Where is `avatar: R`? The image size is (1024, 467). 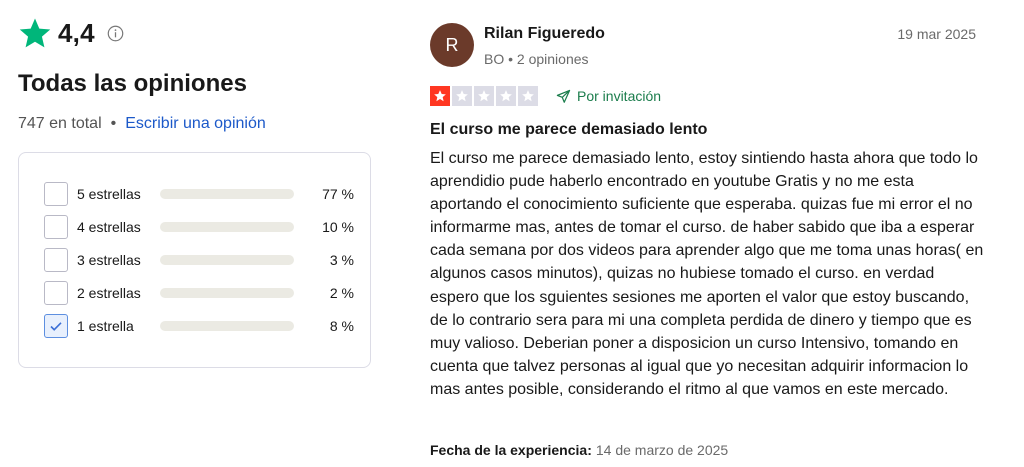 avatar: R is located at coordinates (452, 45).